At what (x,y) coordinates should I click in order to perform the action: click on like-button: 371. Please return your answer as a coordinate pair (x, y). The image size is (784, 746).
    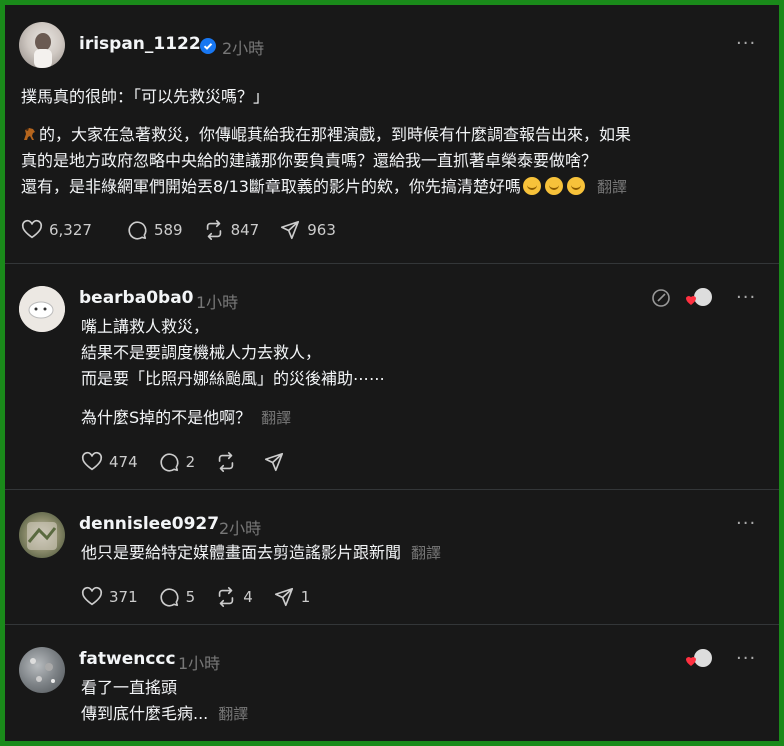
    Looking at the image, I should click on (109, 597).